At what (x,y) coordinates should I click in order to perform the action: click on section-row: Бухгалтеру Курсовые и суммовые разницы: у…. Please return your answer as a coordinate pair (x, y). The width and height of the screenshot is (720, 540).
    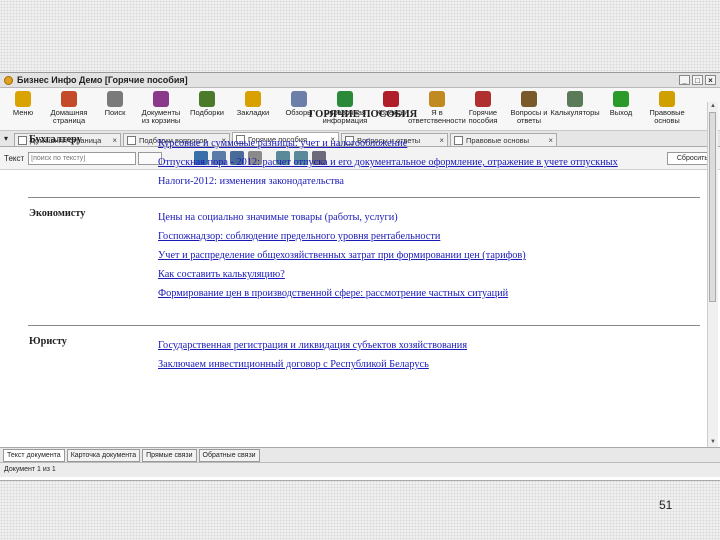
    Looking at the image, I should click on (363, 162).